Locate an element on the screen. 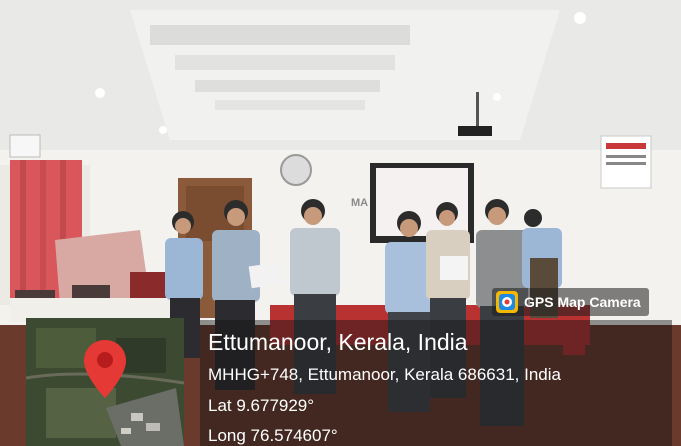  longitude-line: Long 76.574607° is located at coordinates (273, 435).